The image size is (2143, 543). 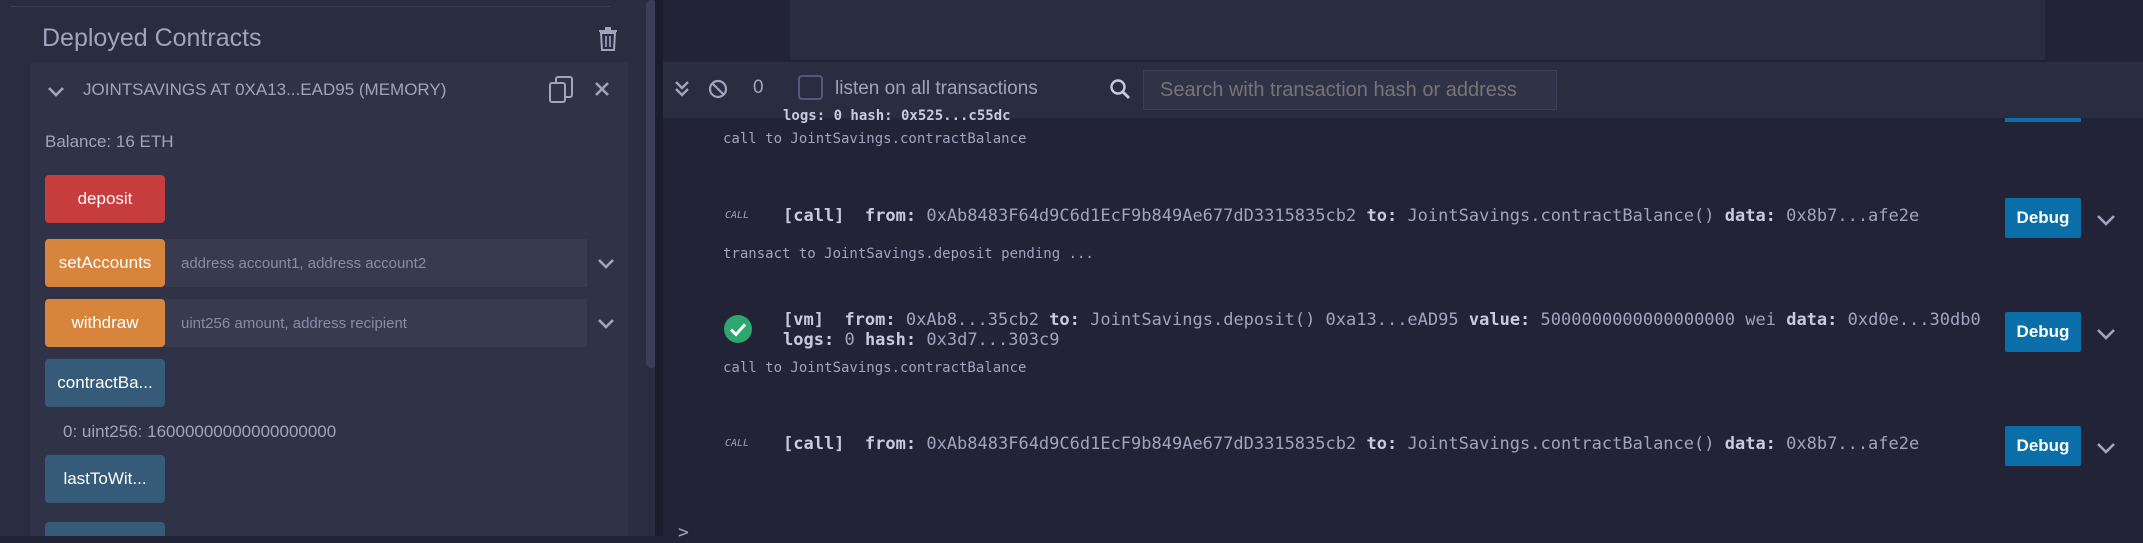 What do you see at coordinates (738, 329) in the screenshot?
I see `check-circle-icon` at bounding box center [738, 329].